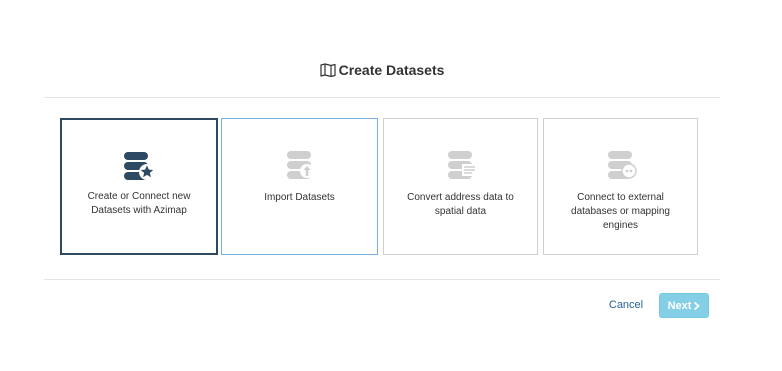 This screenshot has height=371, width=782. What do you see at coordinates (679, 305) in the screenshot?
I see `next-button-label: Next` at bounding box center [679, 305].